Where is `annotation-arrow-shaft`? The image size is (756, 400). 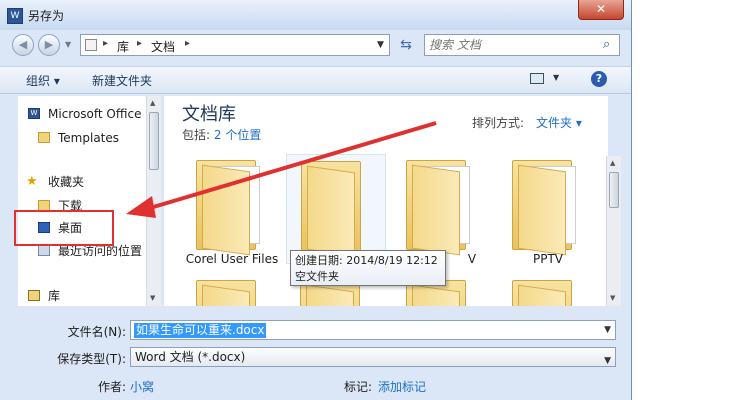
annotation-arrow-shaft is located at coordinates (293, 165).